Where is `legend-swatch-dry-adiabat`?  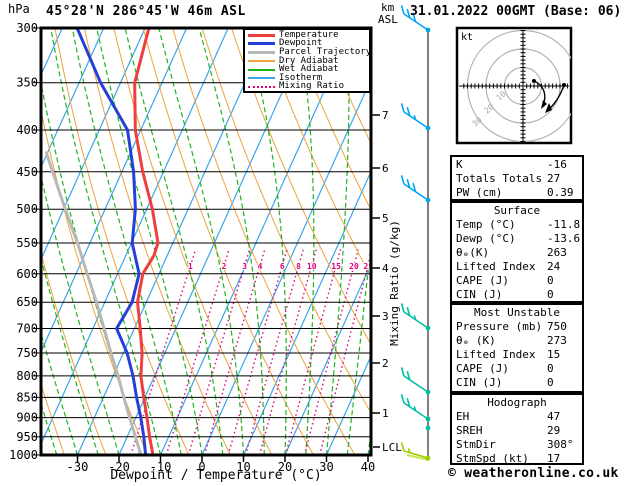 legend-swatch-dry-adiabat is located at coordinates (261, 61).